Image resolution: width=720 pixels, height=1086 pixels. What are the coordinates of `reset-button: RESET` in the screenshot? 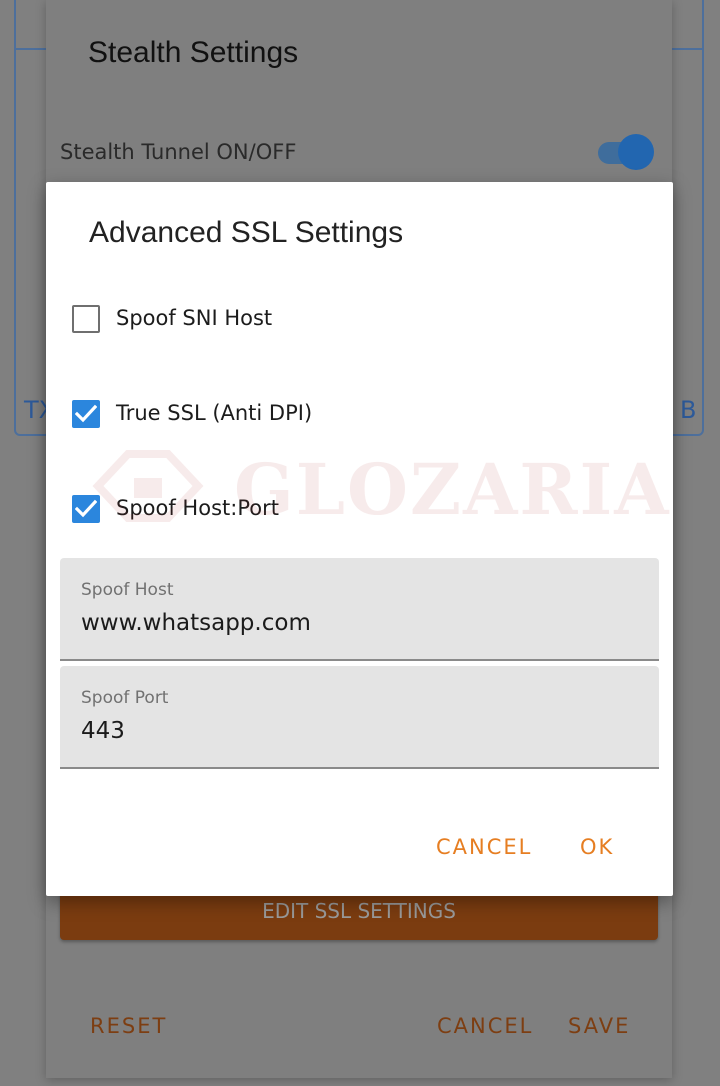 It's located at (128, 1026).